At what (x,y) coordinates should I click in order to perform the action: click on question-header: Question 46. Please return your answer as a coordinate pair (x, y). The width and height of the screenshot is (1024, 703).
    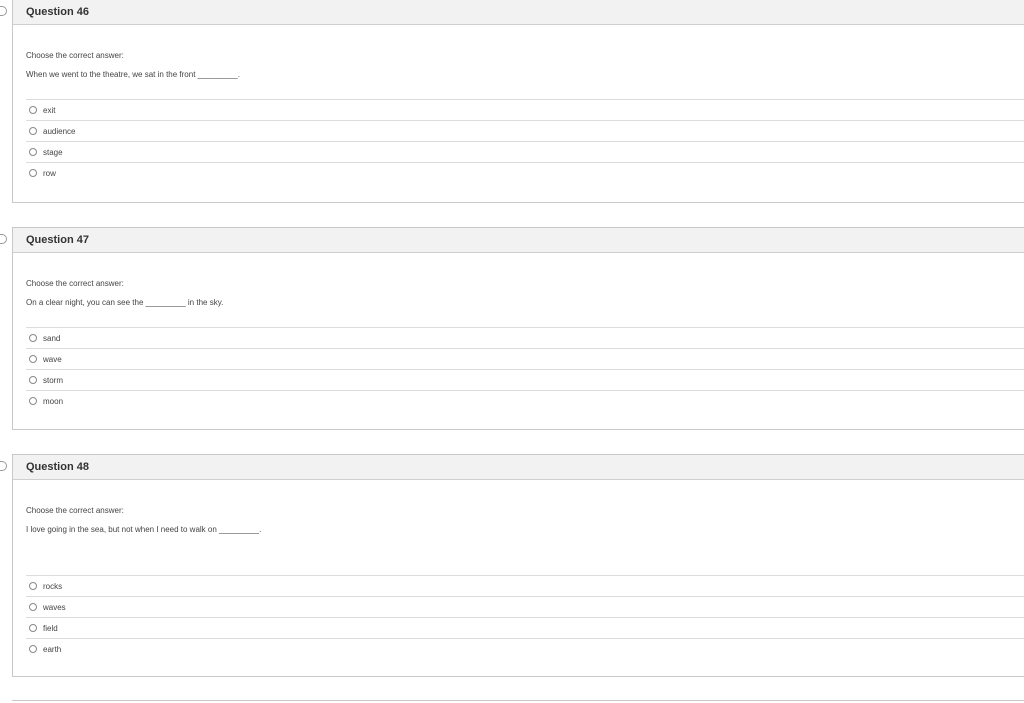
    Looking at the image, I should click on (518, 12).